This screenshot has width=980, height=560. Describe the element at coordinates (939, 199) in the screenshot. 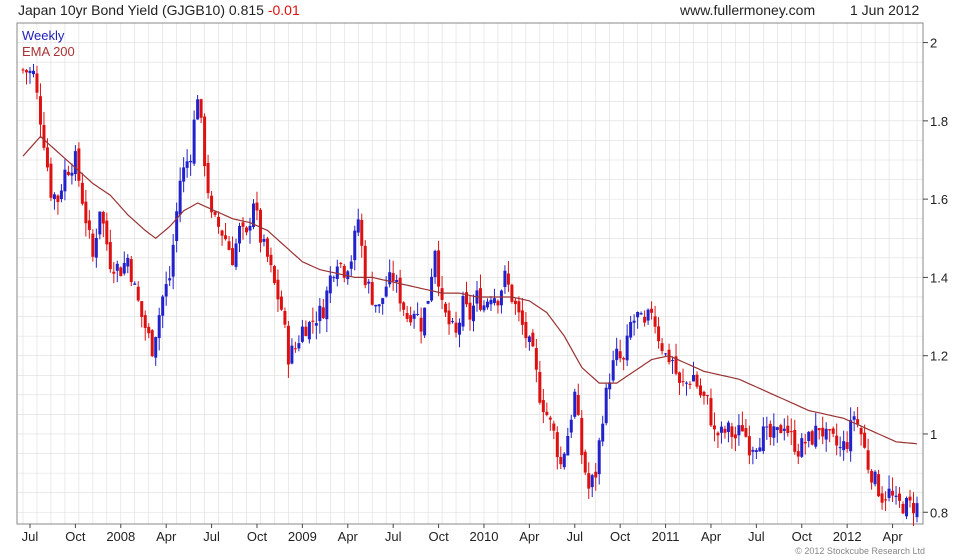

I see `y-tick-label: 1.6` at that location.